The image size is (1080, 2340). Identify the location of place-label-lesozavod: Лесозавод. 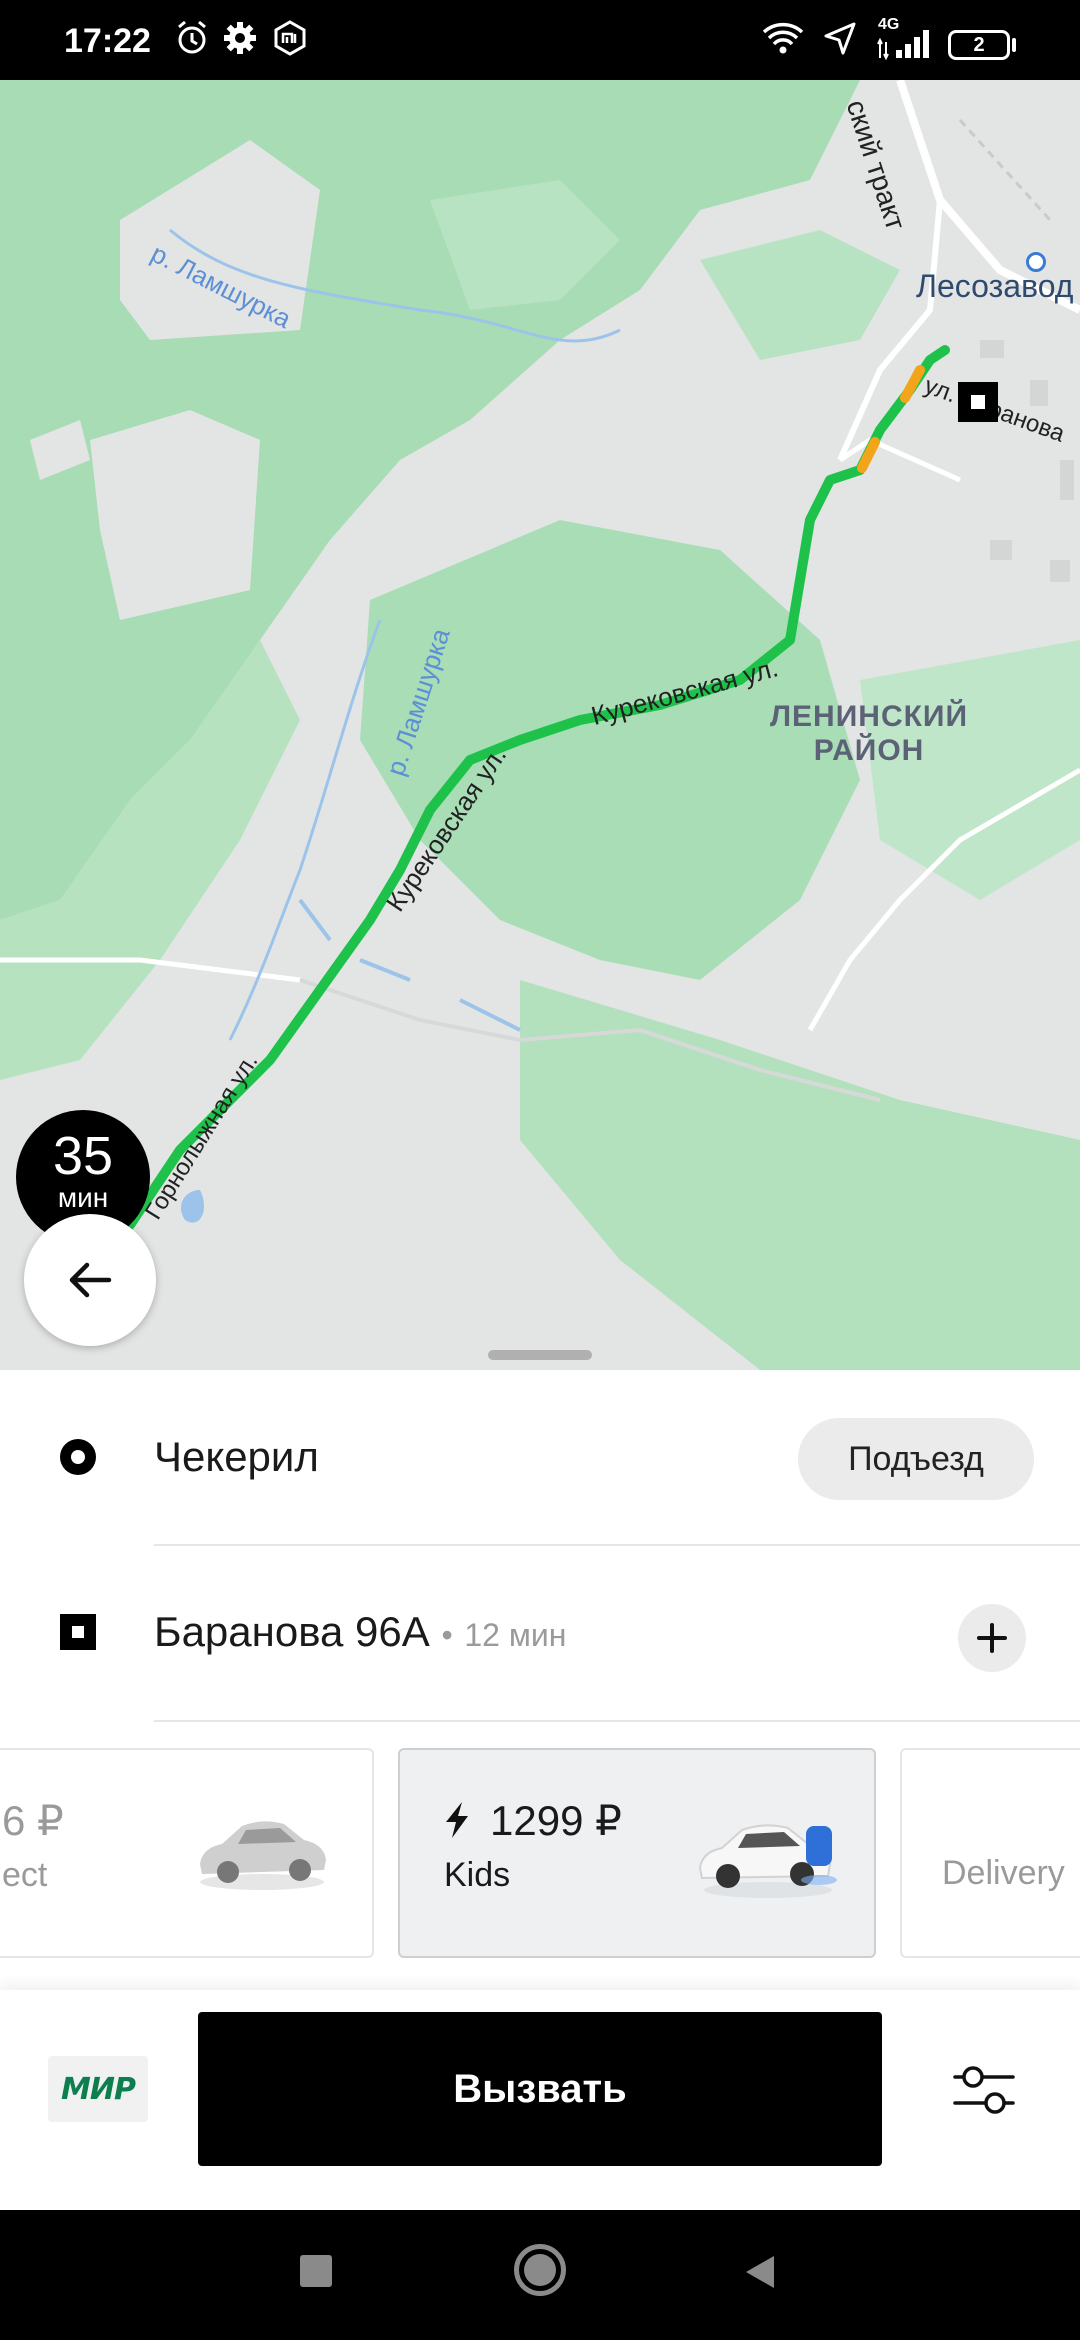
(995, 278).